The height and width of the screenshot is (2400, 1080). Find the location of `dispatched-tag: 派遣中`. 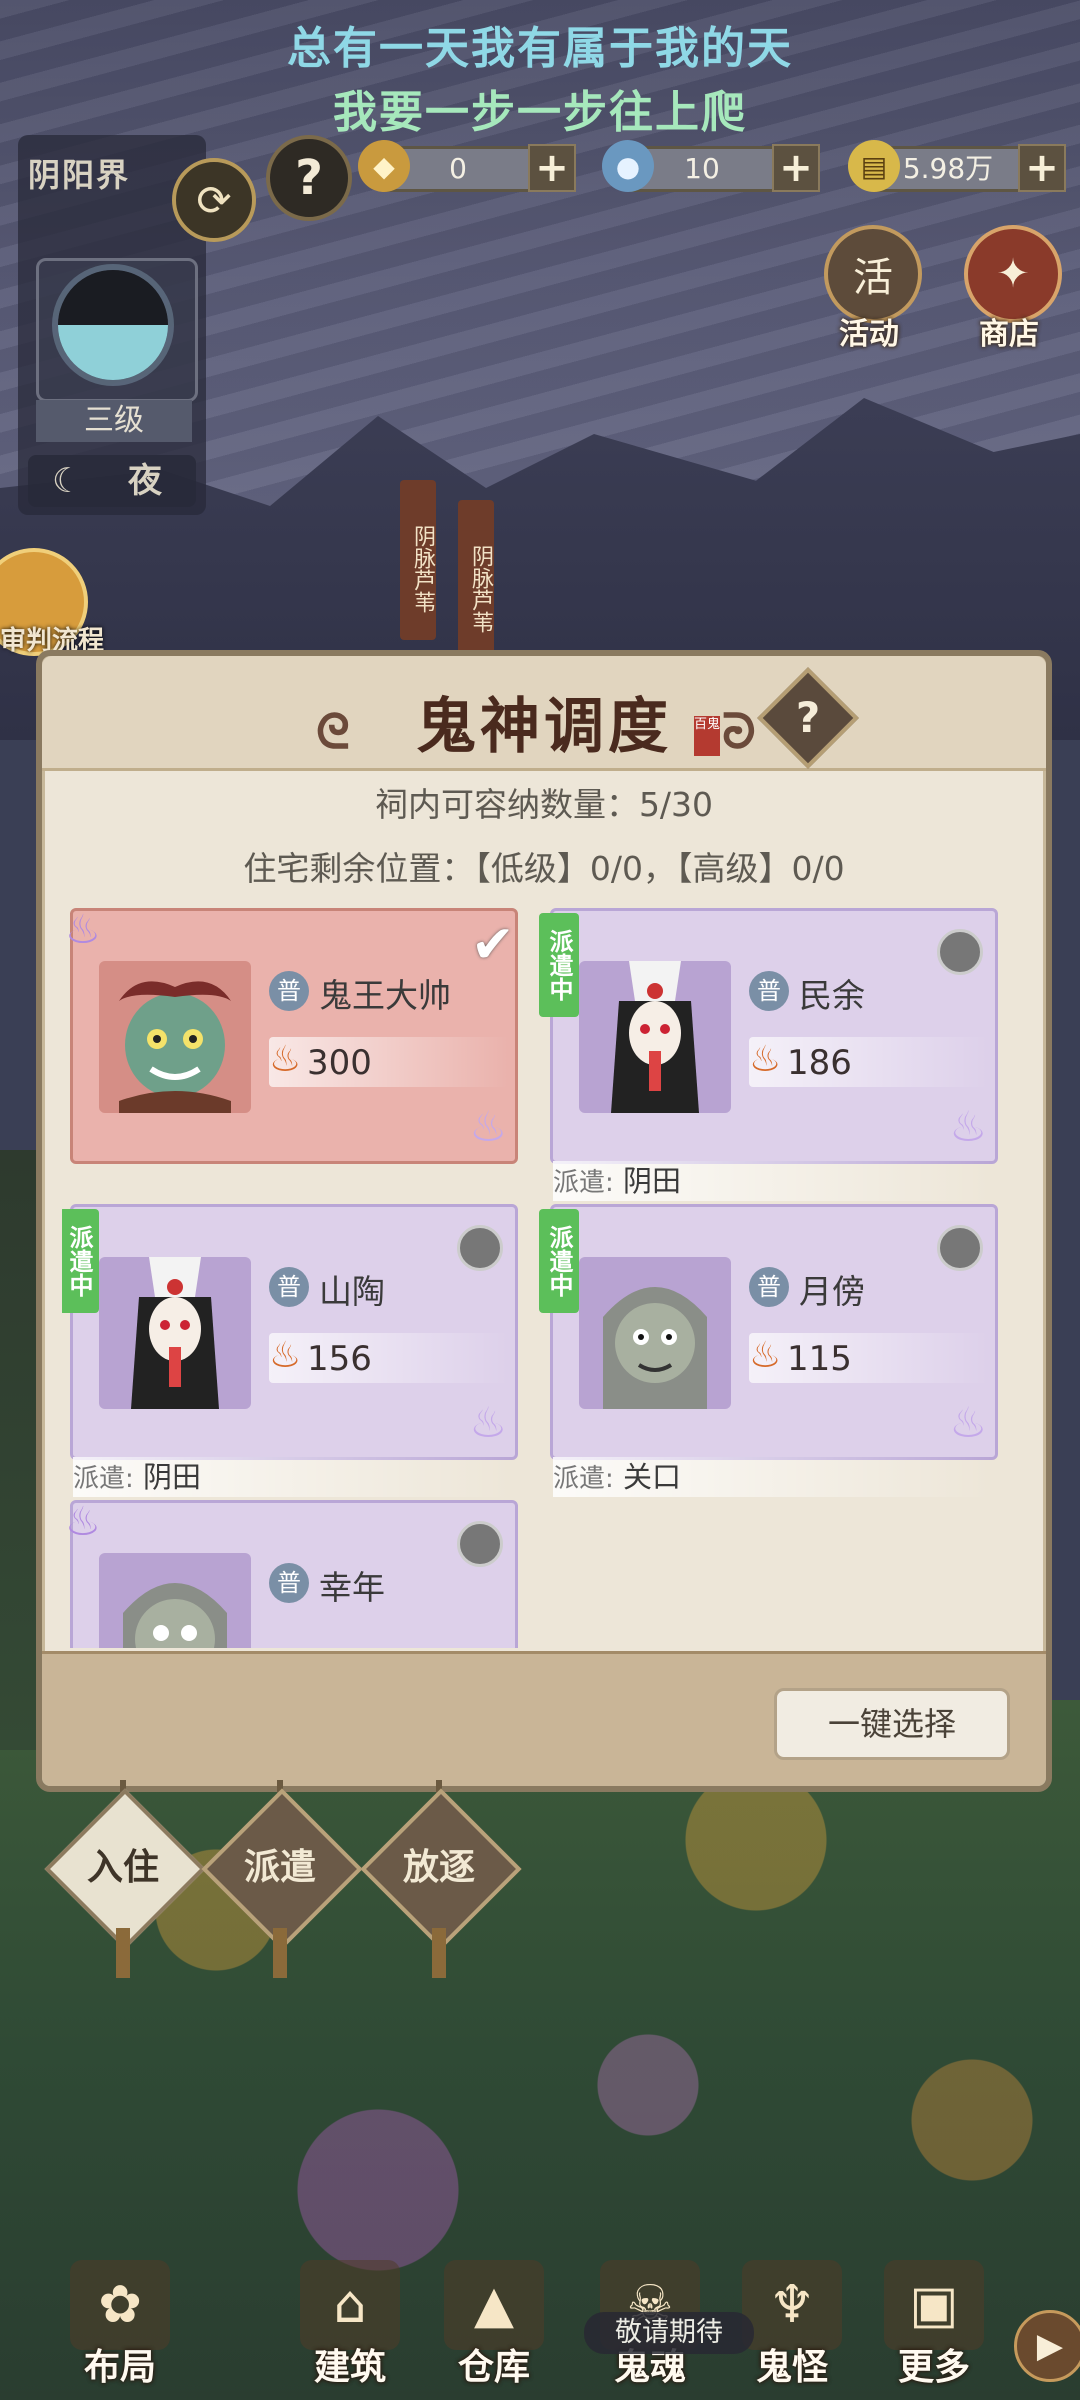

dispatched-tag: 派遣中 is located at coordinates (80, 1261).